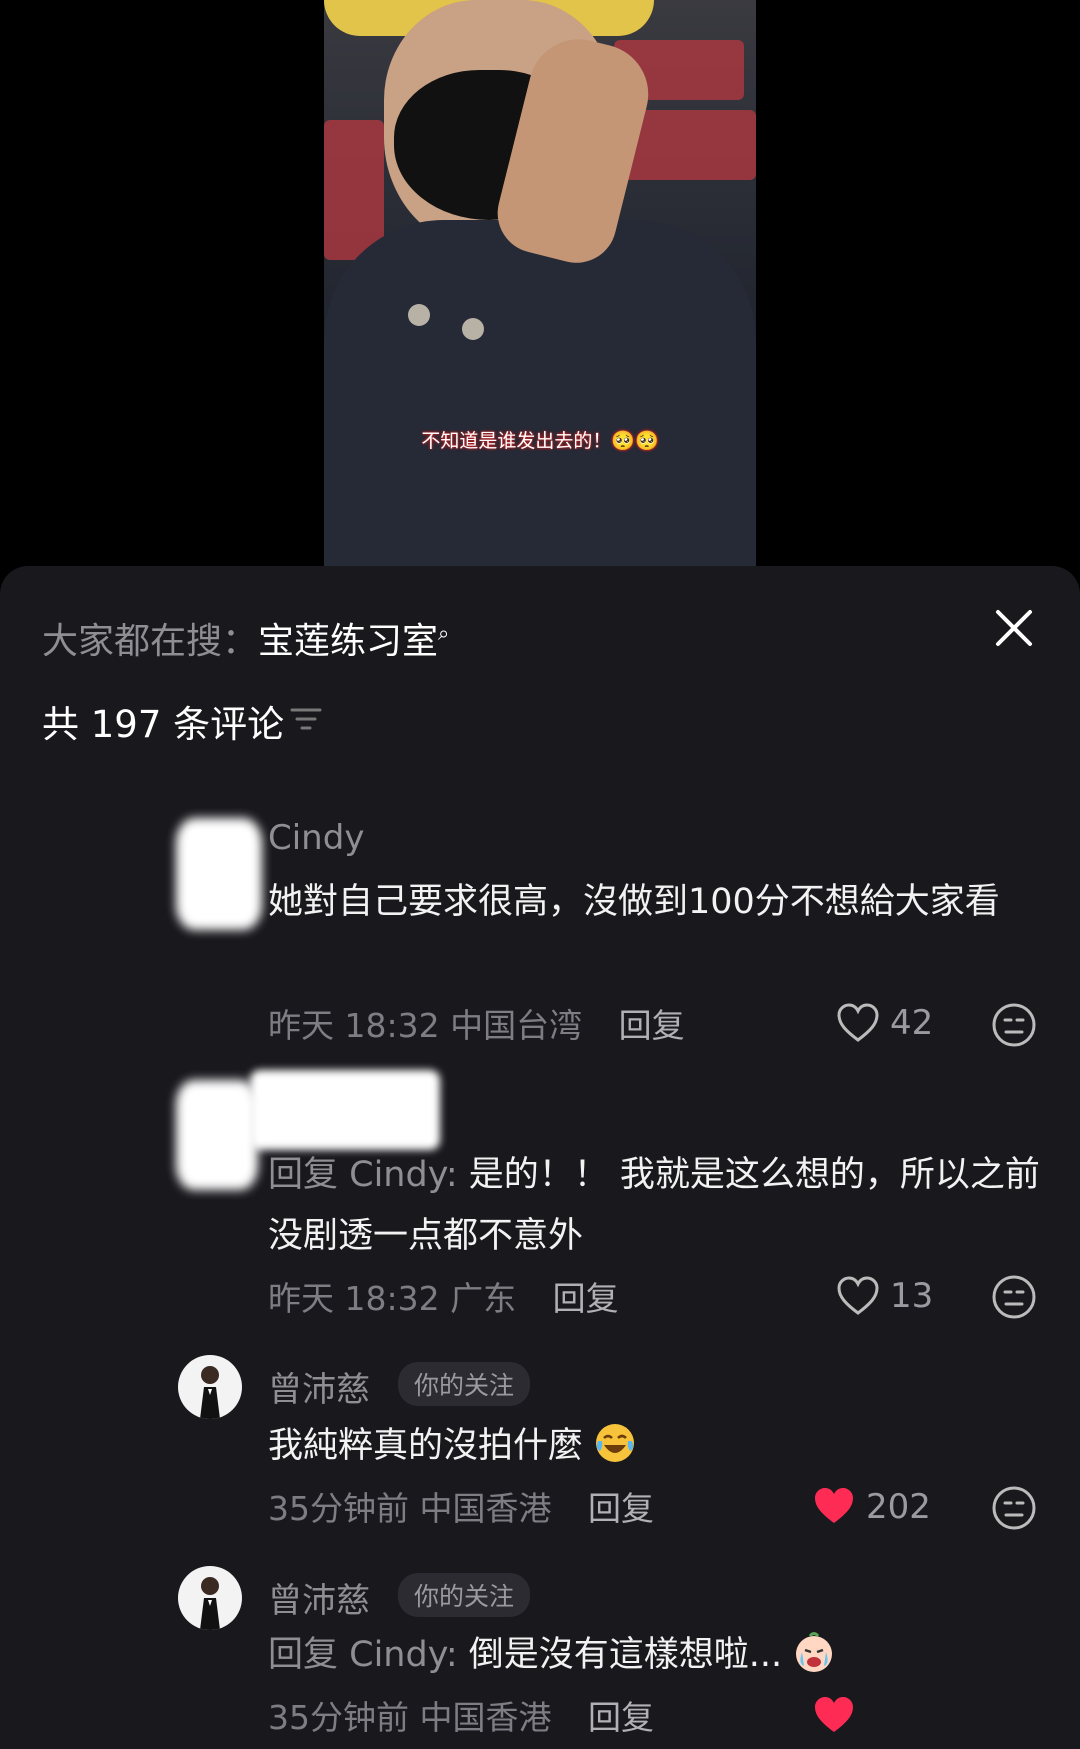 This screenshot has height=1749, width=1080. What do you see at coordinates (483, 1298) in the screenshot?
I see `comment-location: 广东` at bounding box center [483, 1298].